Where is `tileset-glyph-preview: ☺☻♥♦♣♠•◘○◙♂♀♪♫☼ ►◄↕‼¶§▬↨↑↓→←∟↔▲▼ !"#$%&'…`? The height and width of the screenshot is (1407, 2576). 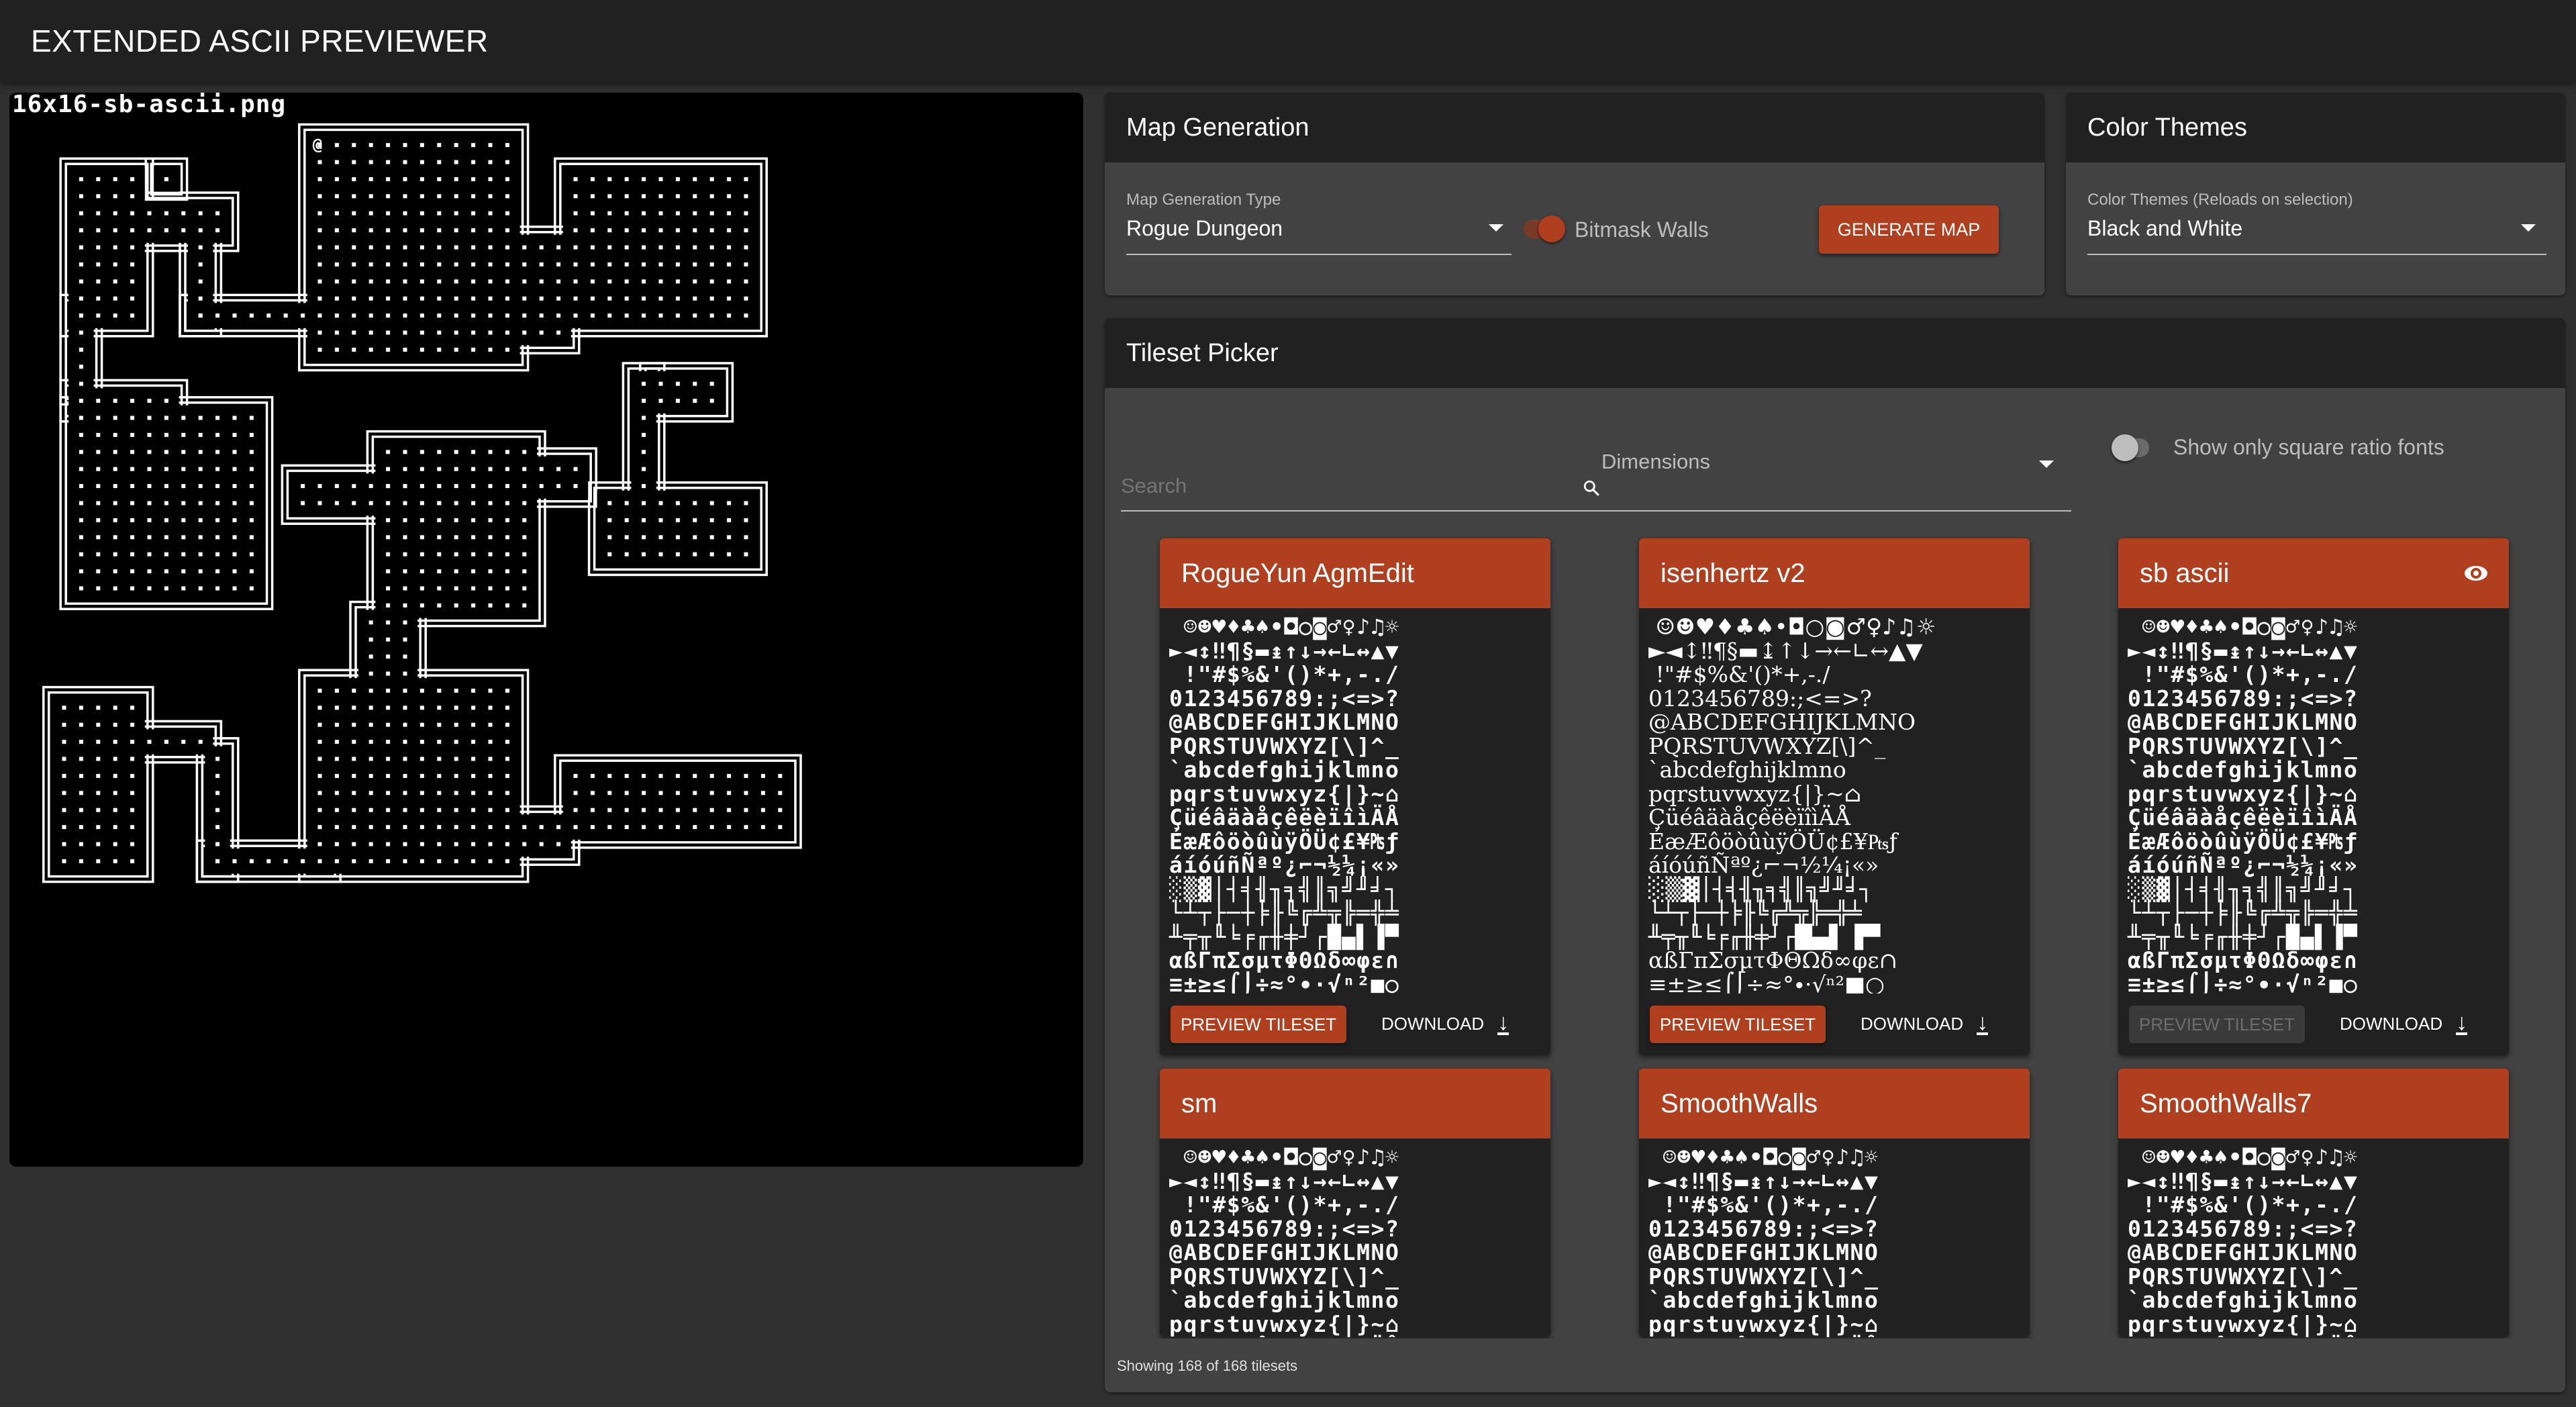
tileset-glyph-preview: ☺☻♥♦♣♠•◘○◙♂♀♪♫☼ ►◄↕‼¶§▬↨↑↓→←∟↔▲▼ !"#$%&'… is located at coordinates (1284, 804).